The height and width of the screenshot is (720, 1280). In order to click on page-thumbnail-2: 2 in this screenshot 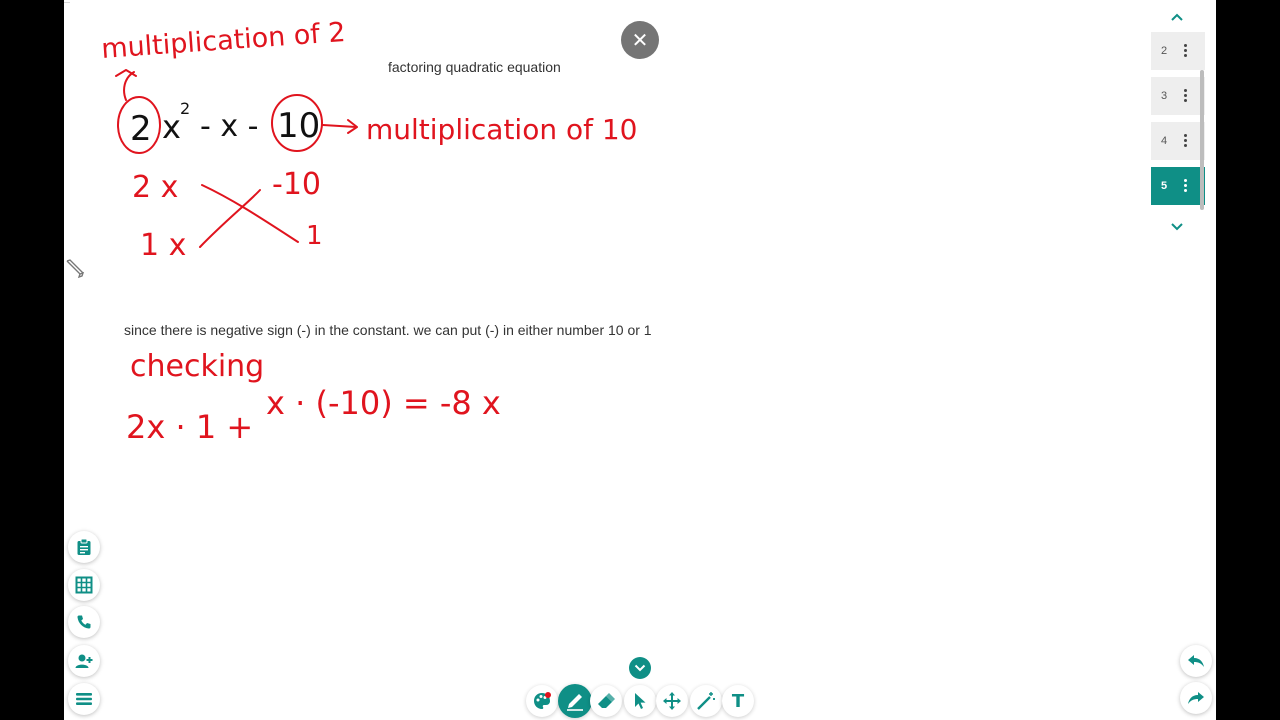, I will do `click(1178, 51)`.